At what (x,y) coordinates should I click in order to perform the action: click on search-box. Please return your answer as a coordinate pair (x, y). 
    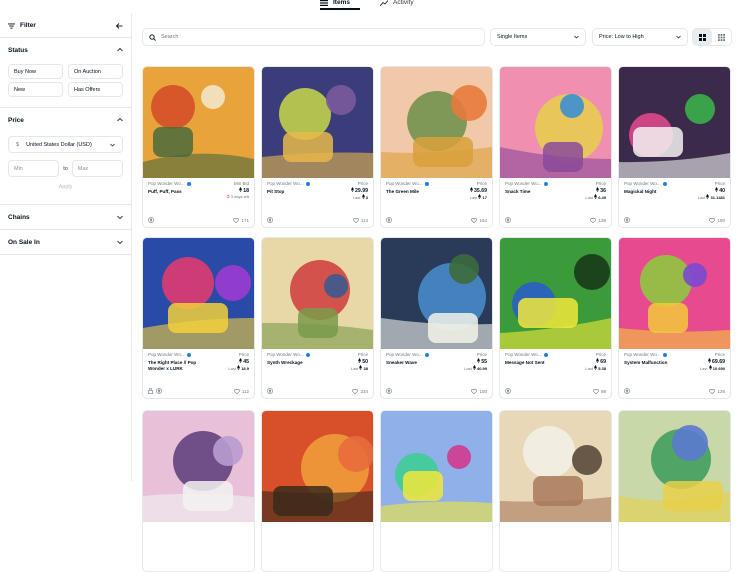
    Looking at the image, I should click on (313, 37).